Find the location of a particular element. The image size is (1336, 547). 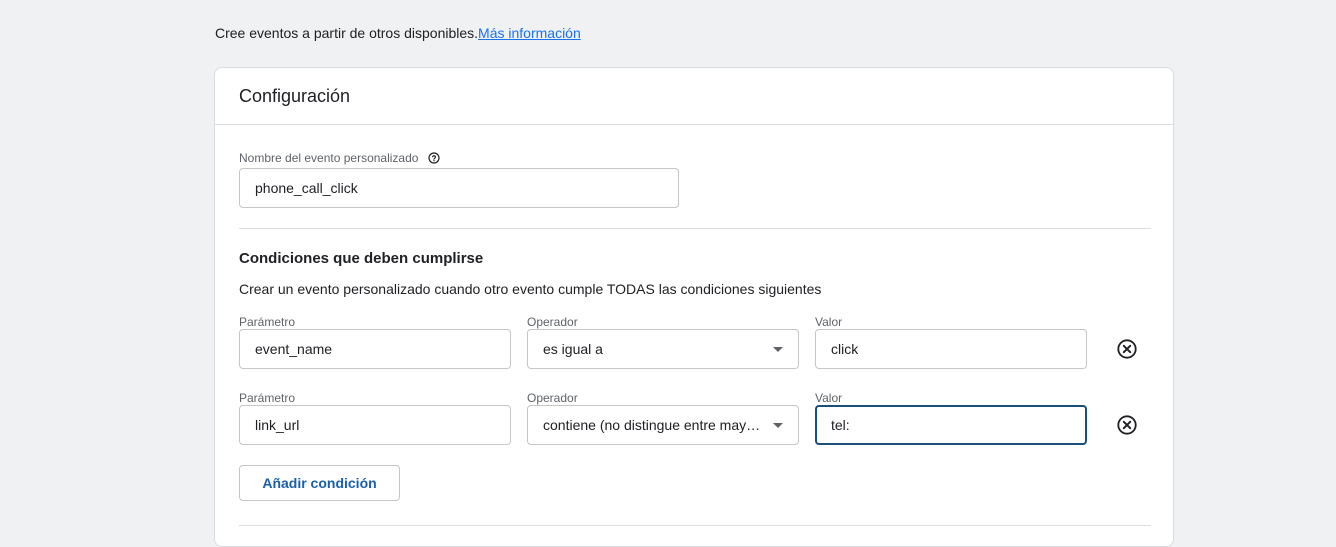

value-value: click is located at coordinates (845, 349).